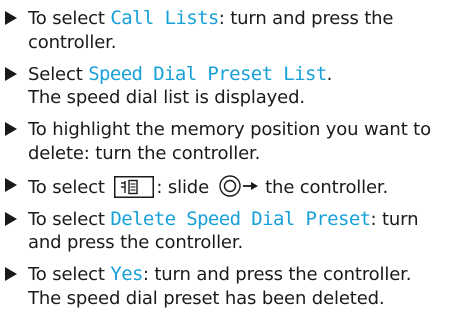 The width and height of the screenshot is (462, 310). What do you see at coordinates (242, 98) in the screenshot?
I see `step-2-line-2: The speed dial list is displayed.` at bounding box center [242, 98].